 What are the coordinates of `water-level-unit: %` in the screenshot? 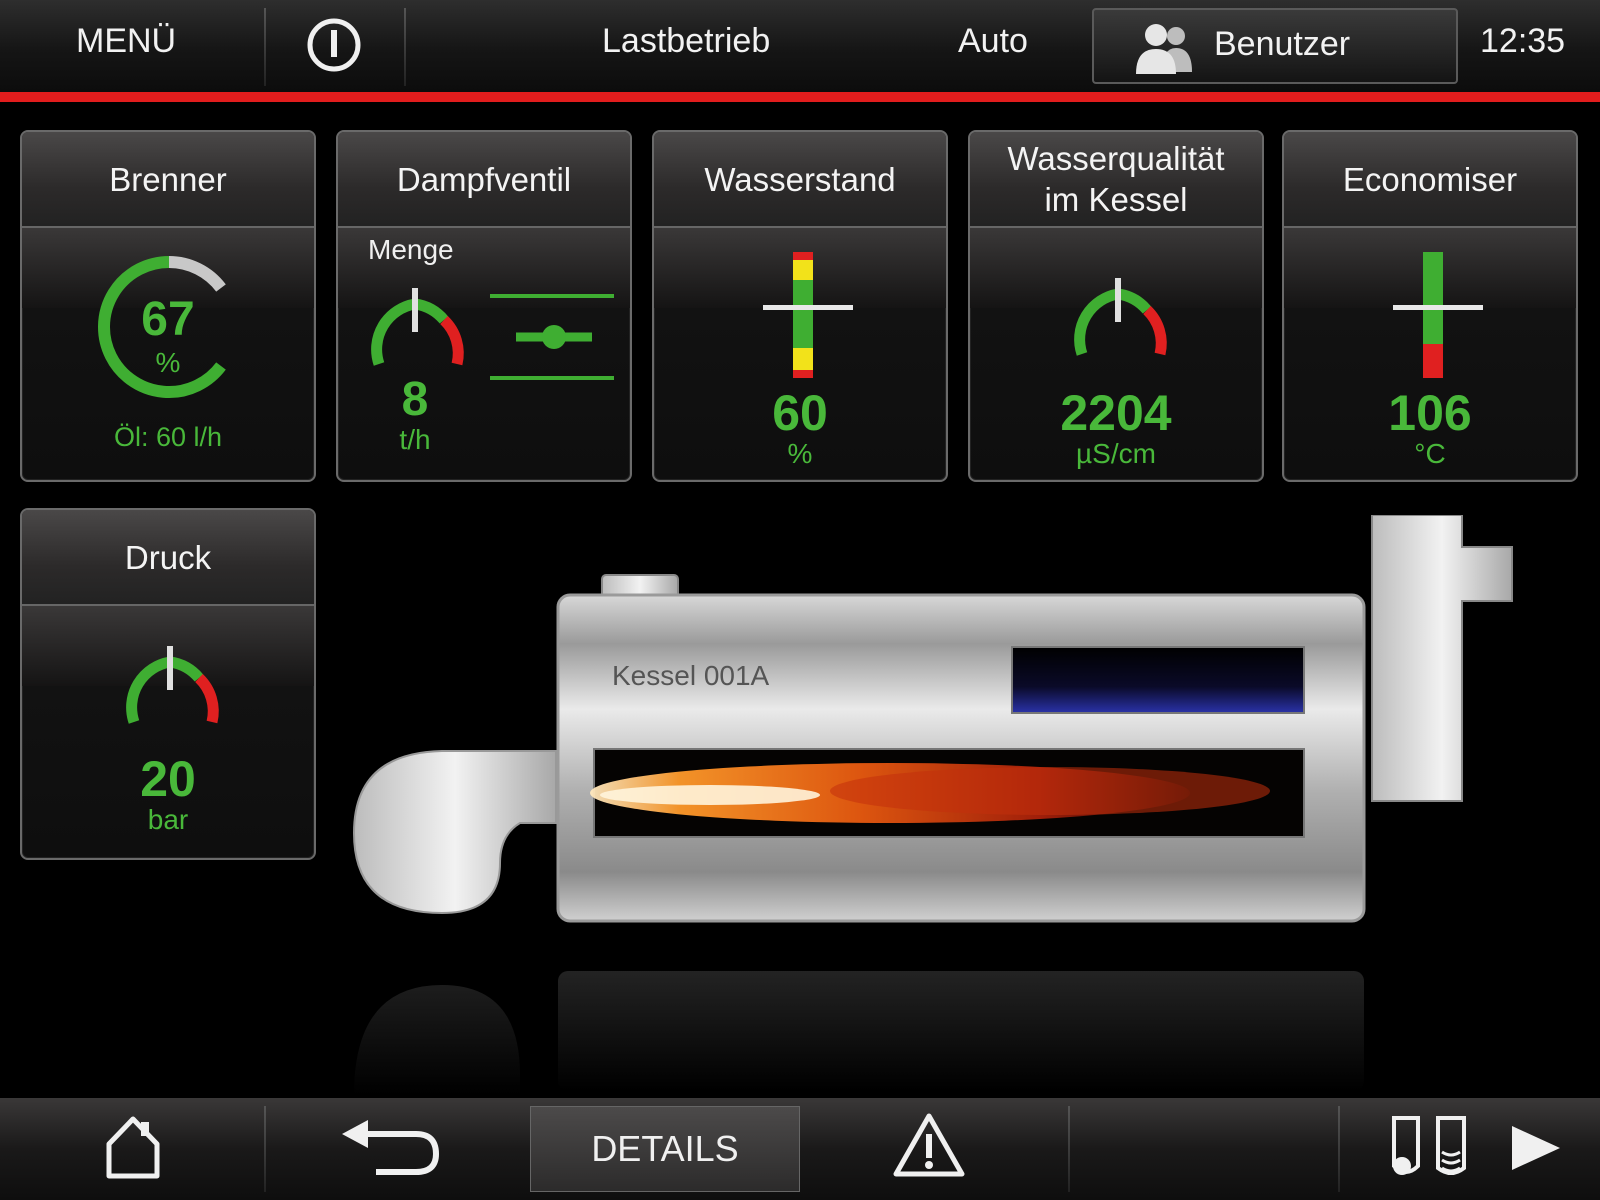 It's located at (800, 453).